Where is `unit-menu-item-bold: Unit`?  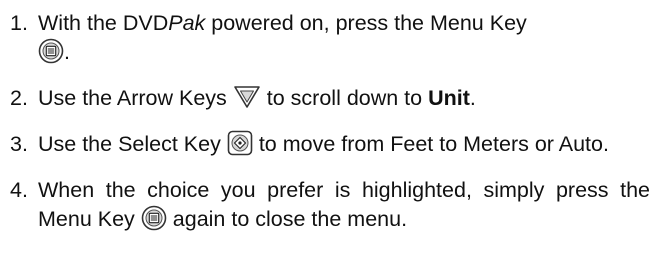
unit-menu-item-bold: Unit is located at coordinates (449, 98).